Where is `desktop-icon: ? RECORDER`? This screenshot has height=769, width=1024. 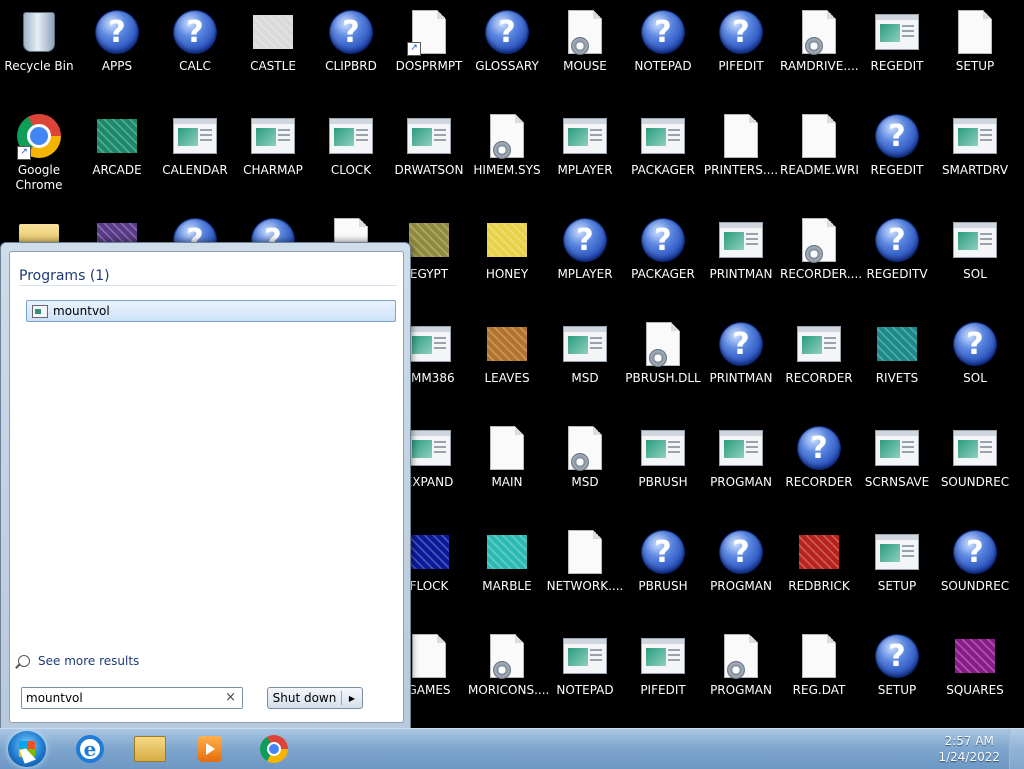 desktop-icon: ? RECORDER is located at coordinates (819, 466).